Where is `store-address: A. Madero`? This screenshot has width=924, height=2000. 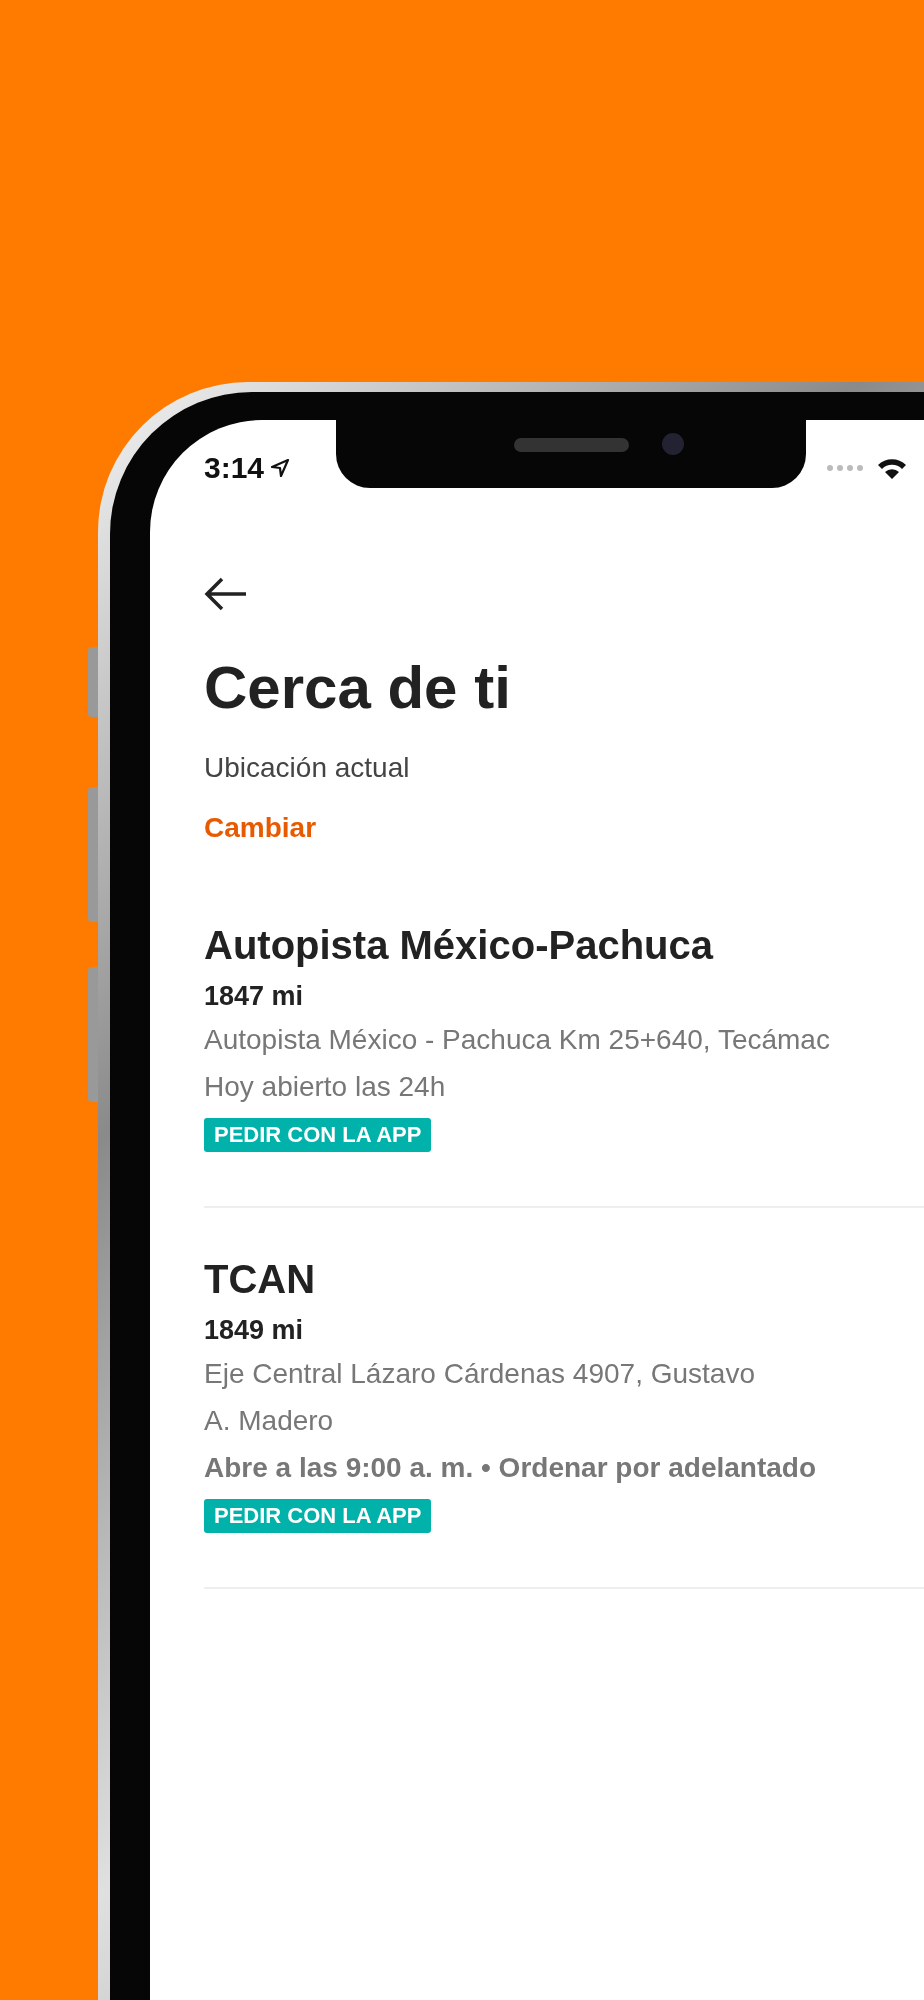
store-address: A. Madero is located at coordinates (269, 1421).